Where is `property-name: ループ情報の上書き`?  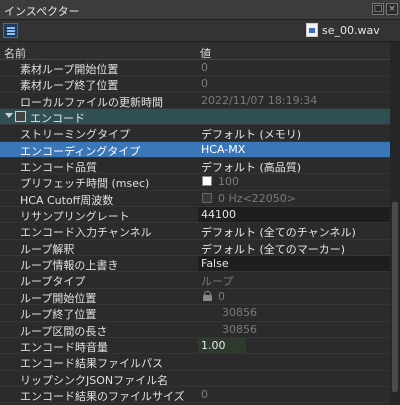 property-name: ループ情報の上書き is located at coordinates (69, 266).